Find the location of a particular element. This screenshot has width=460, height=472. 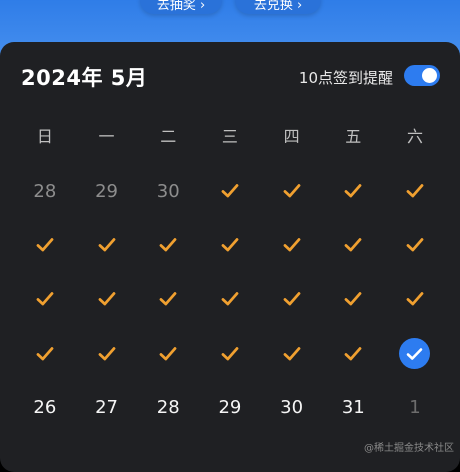

weekday-header: 日 一 二 三 四 五 六 is located at coordinates (230, 137).